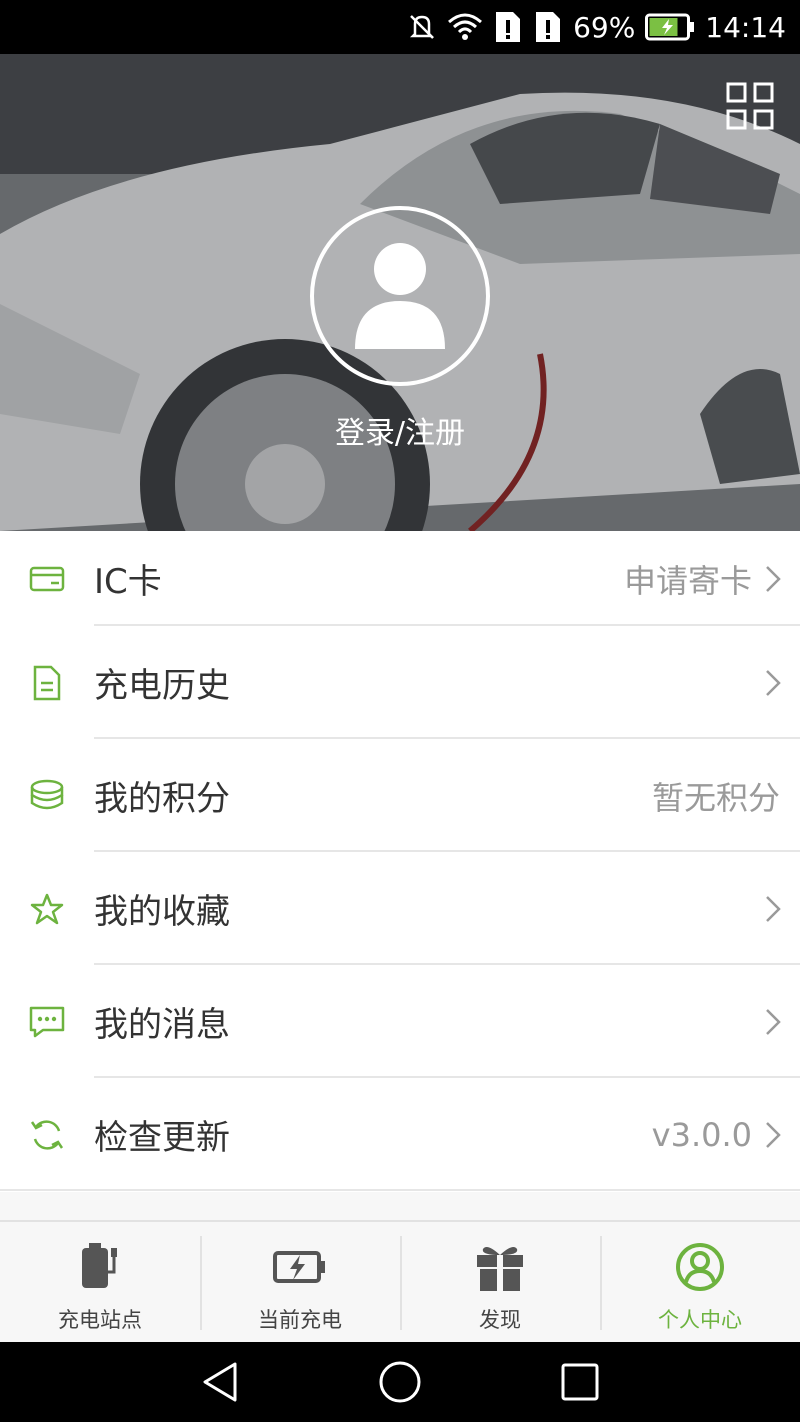 The height and width of the screenshot is (1422, 800). Describe the element at coordinates (700, 1267) in the screenshot. I see `user-circle-icon` at that location.